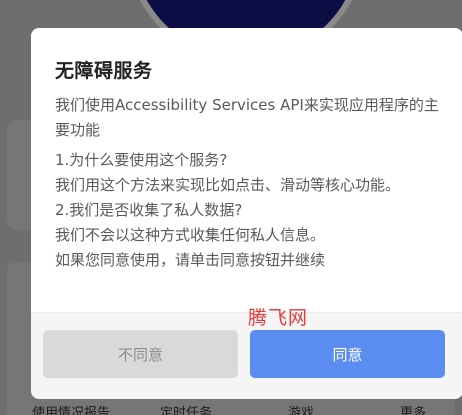  Describe the element at coordinates (301, 410) in the screenshot. I see `bg-label-games: 游戏` at that location.